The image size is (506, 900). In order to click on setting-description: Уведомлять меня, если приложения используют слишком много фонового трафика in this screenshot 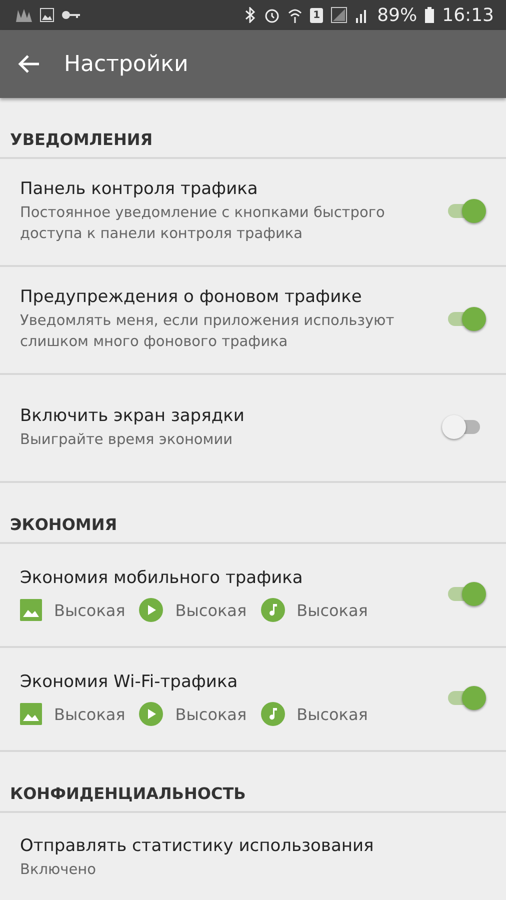, I will do `click(208, 332)`.